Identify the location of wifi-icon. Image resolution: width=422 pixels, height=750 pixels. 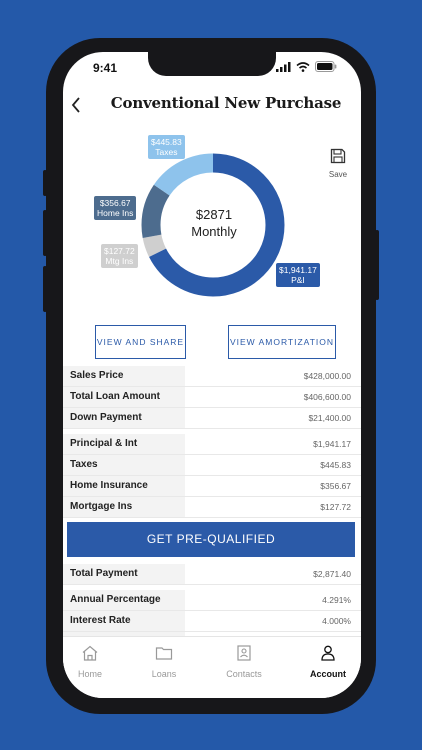
(303, 66).